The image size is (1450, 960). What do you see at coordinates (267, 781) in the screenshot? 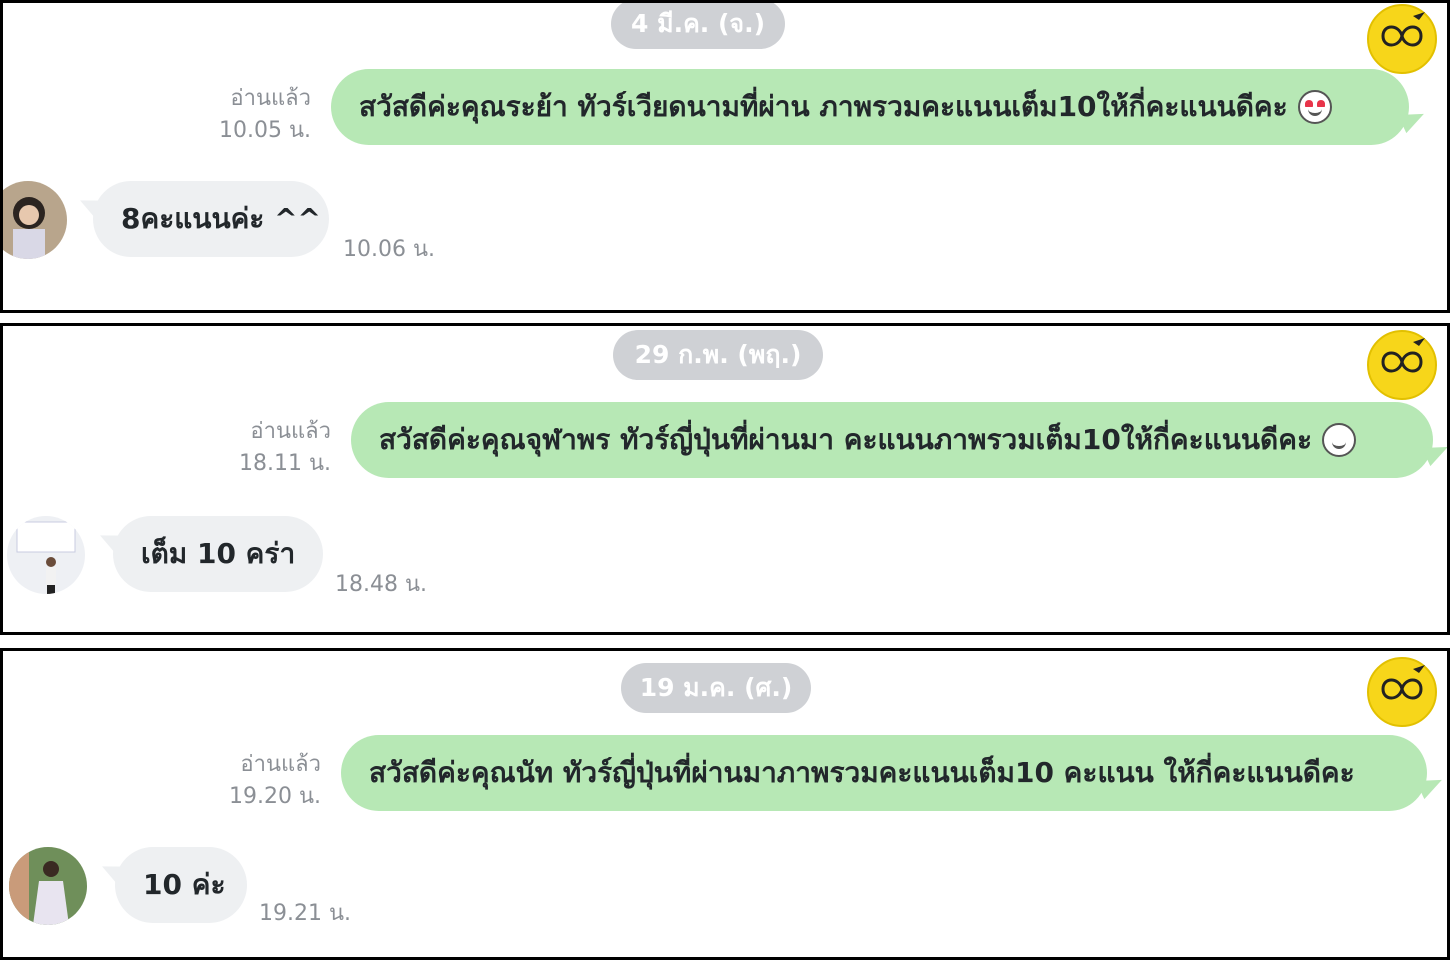
I see `read-receipt: อ่านแล้ว 19.20 น.` at bounding box center [267, 781].